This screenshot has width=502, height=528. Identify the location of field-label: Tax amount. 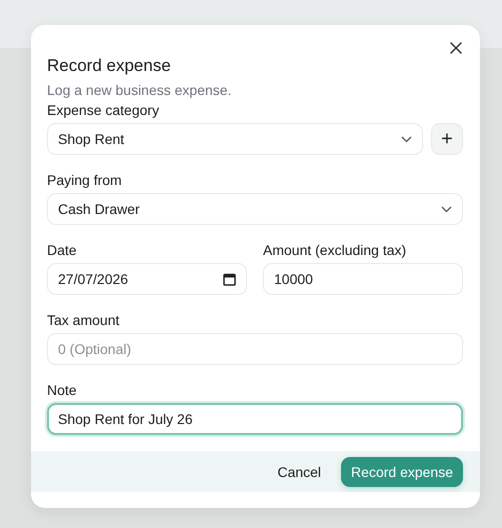
(83, 320).